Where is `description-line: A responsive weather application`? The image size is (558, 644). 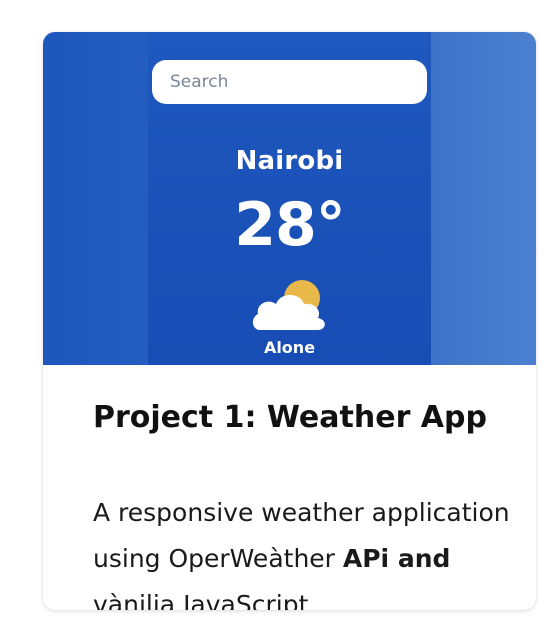
description-line: A responsive weather application is located at coordinates (301, 512).